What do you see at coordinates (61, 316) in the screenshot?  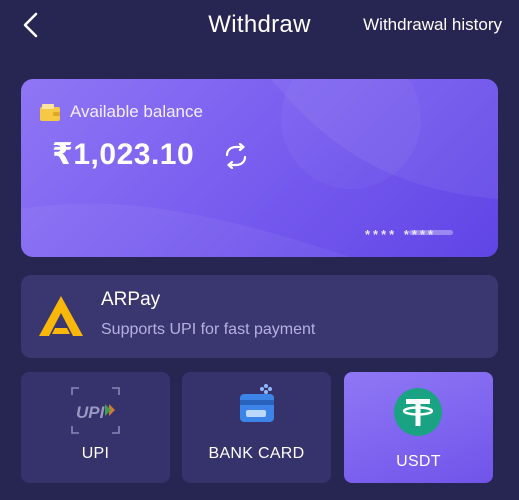 I see `arpay-logo-icon` at bounding box center [61, 316].